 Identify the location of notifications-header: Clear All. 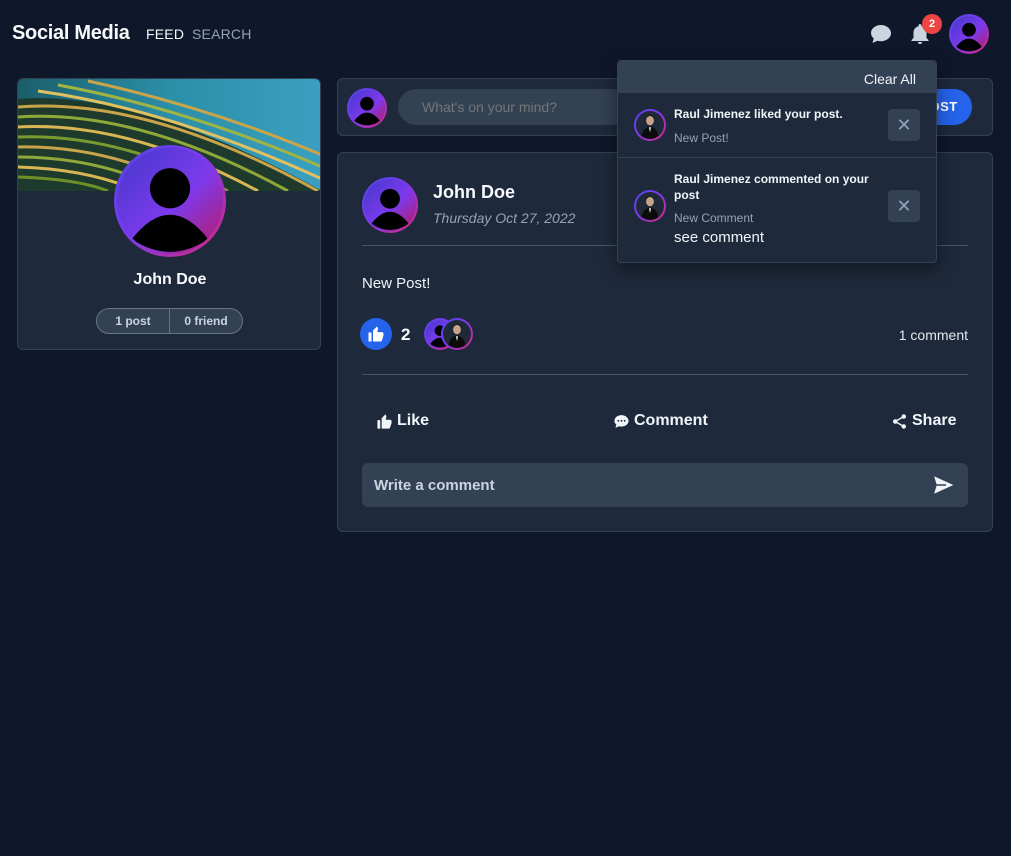
(777, 77).